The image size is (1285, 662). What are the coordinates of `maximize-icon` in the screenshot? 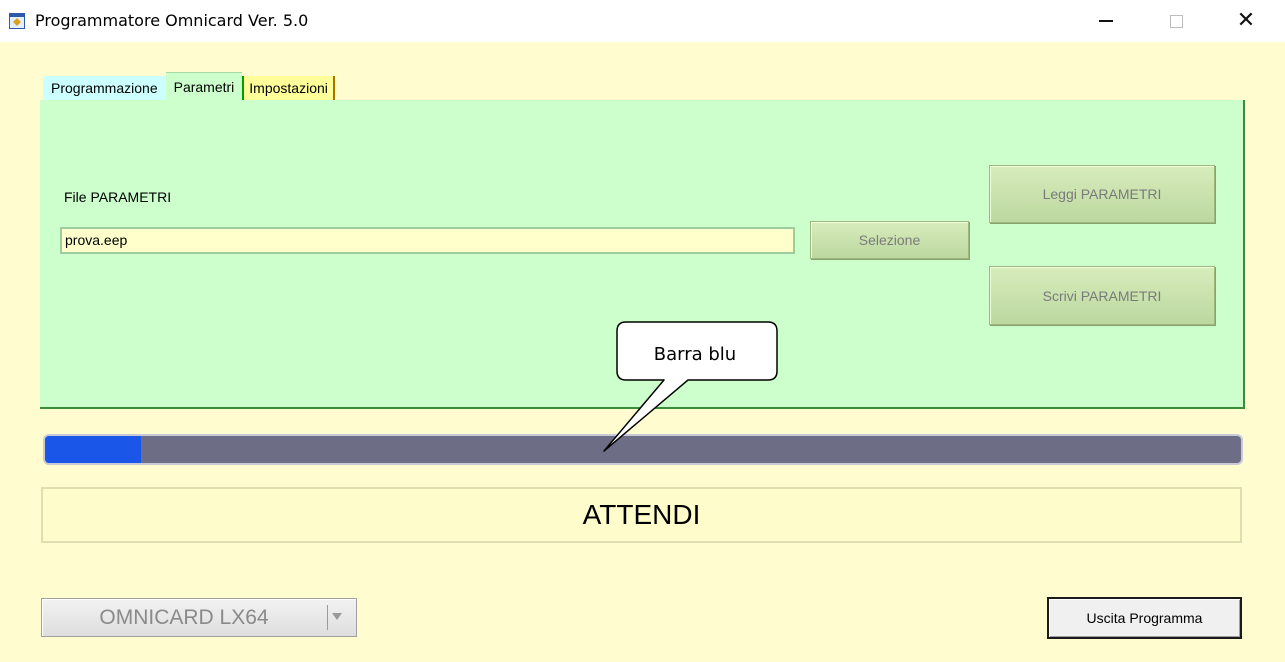 It's located at (1176, 21).